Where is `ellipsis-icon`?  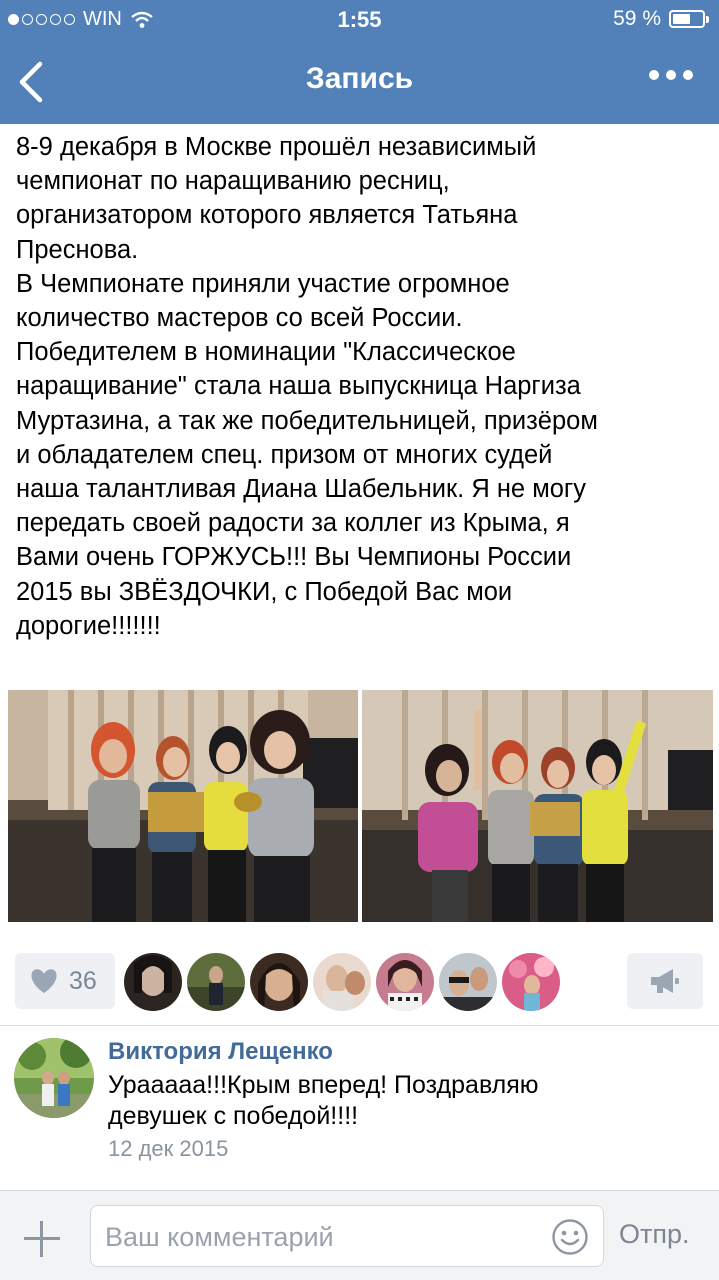
ellipsis-icon is located at coordinates (671, 75).